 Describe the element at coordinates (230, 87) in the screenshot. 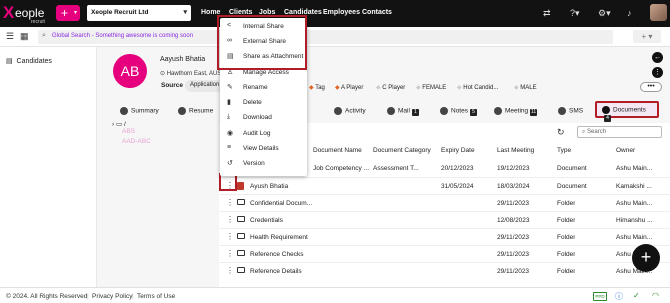

I see `pencil-icon: ✎` at that location.